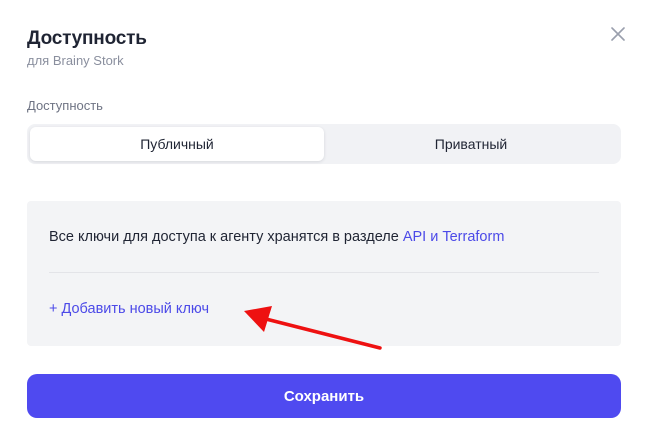 The width and height of the screenshot is (647, 443). What do you see at coordinates (129, 309) in the screenshot?
I see `add-key-button: + Добавить новый ключ` at bounding box center [129, 309].